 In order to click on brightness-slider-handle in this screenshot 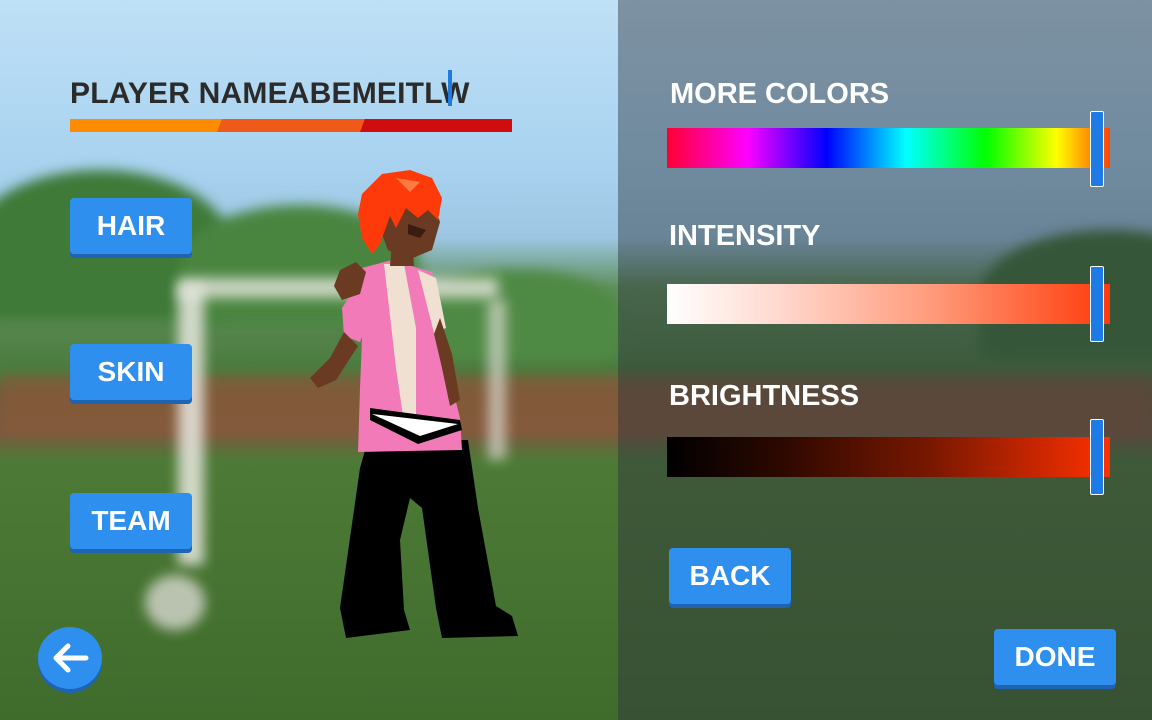, I will do `click(1097, 457)`.